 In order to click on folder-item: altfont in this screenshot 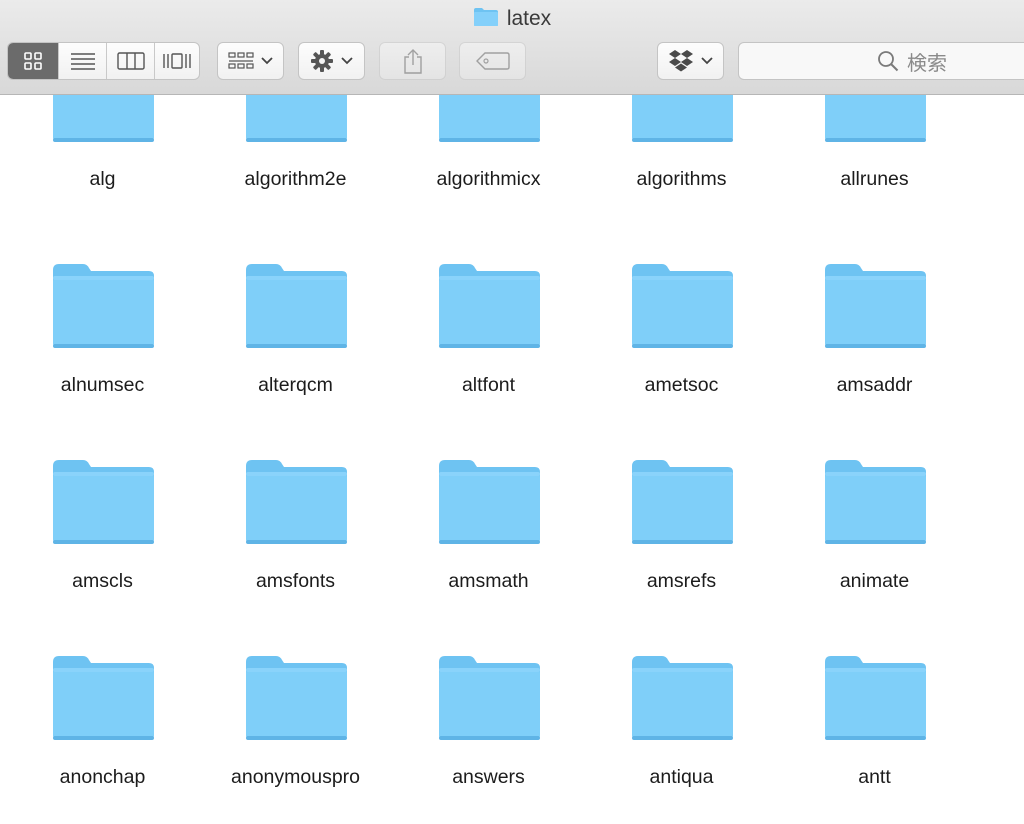, I will do `click(488, 357)`.